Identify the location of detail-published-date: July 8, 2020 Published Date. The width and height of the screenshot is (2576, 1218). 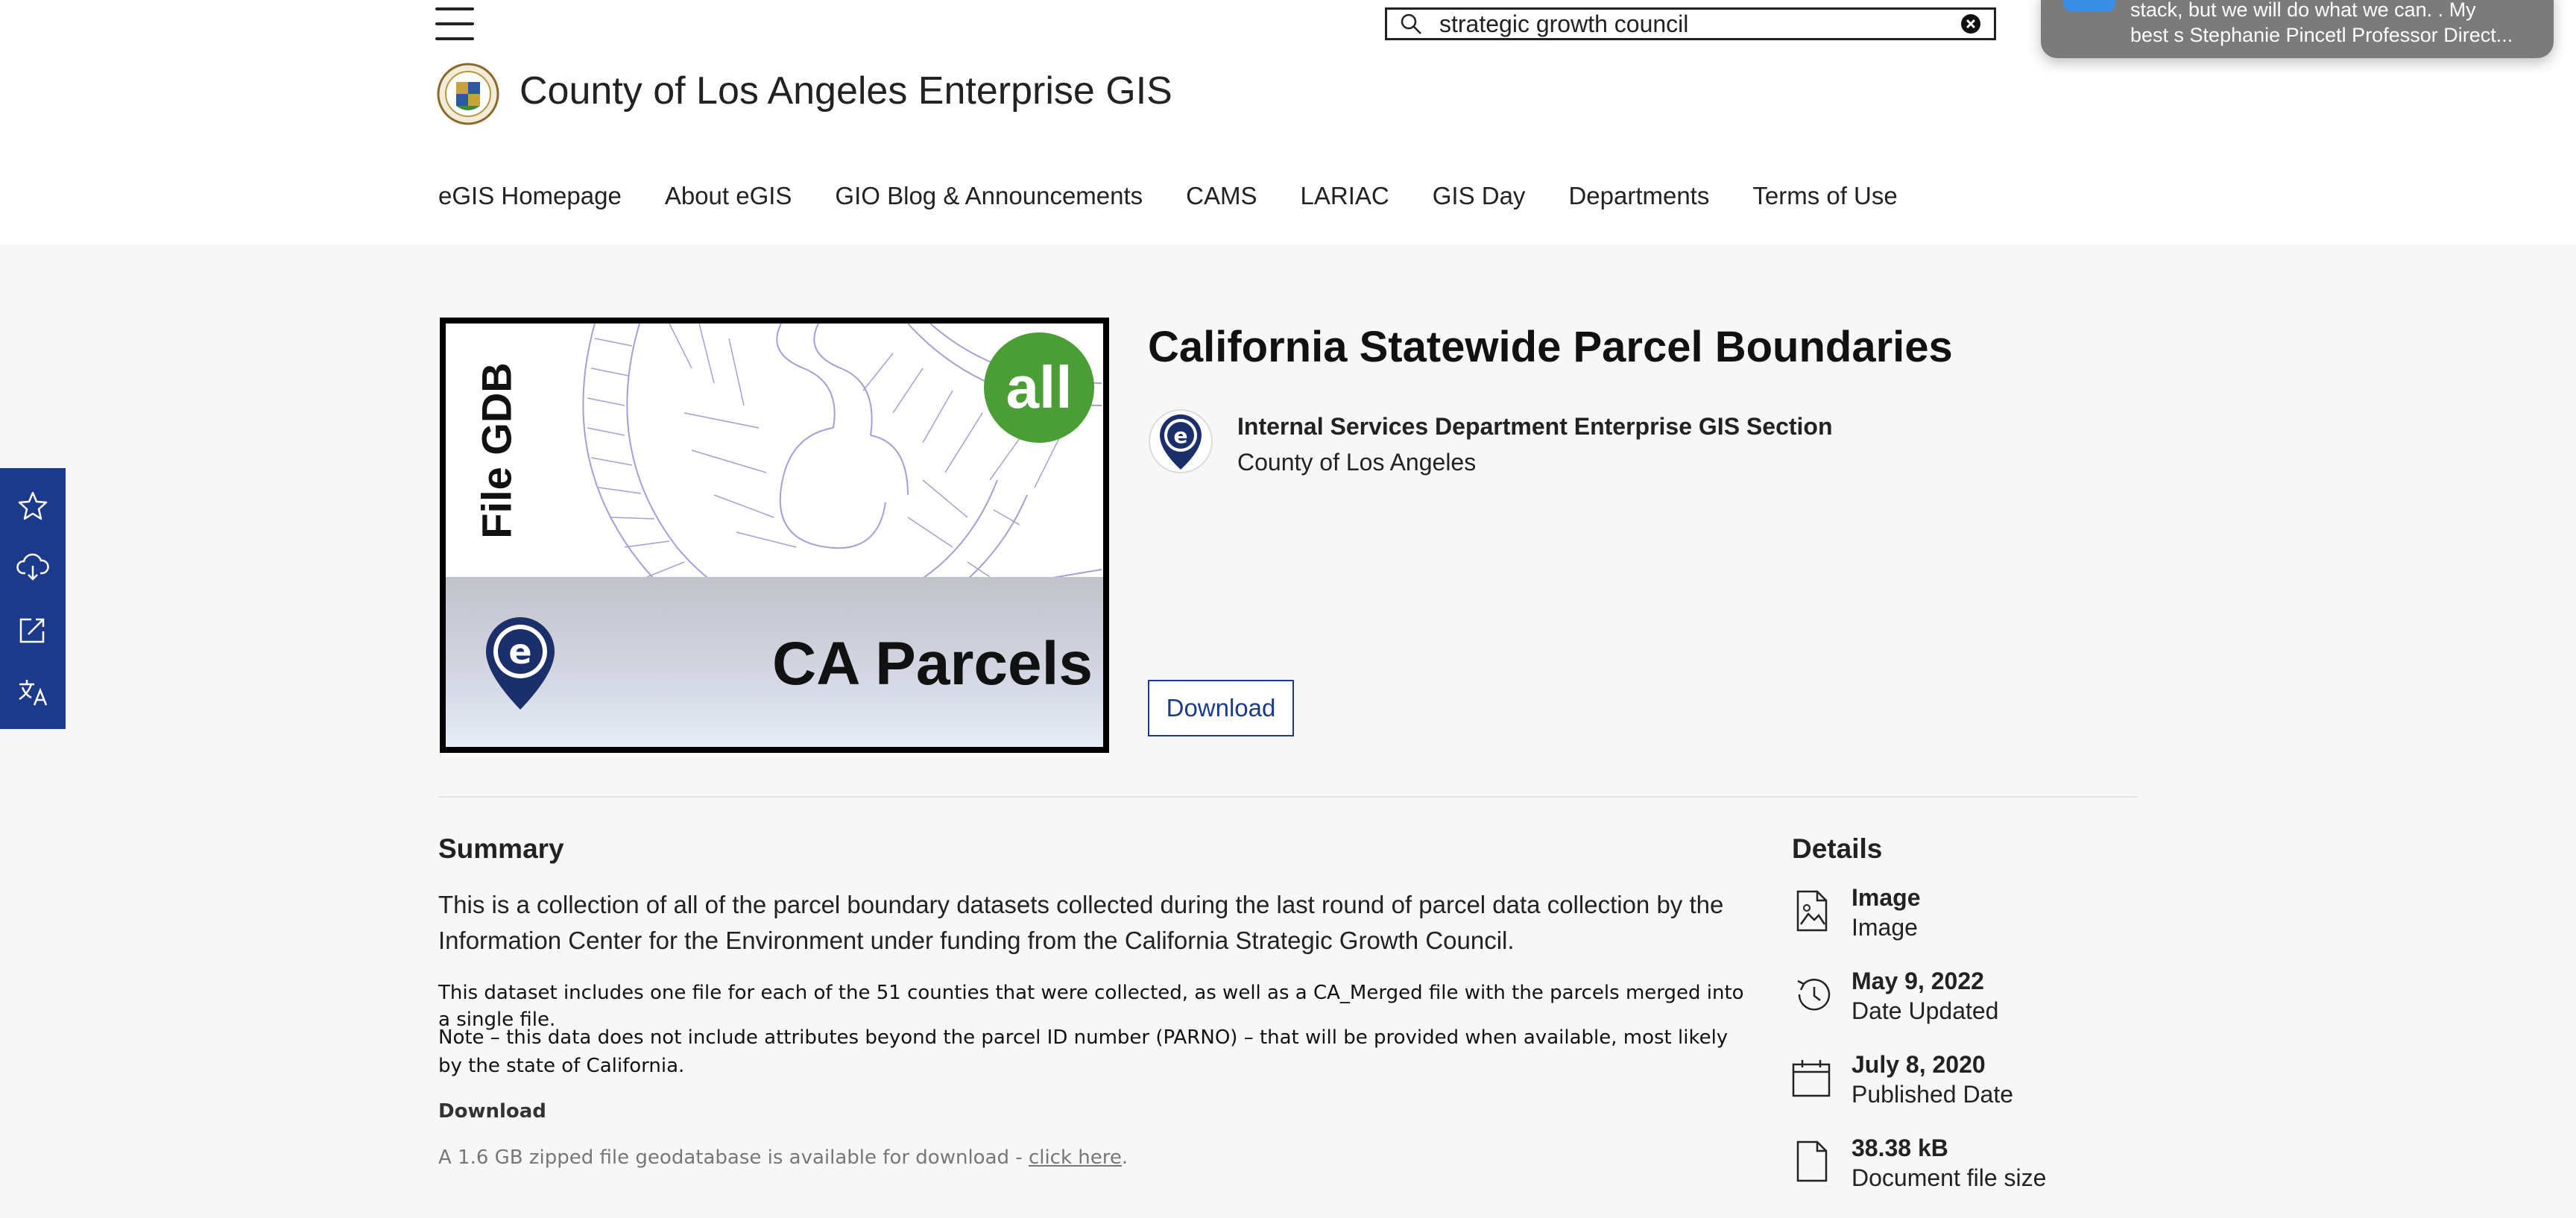
(1956, 1084).